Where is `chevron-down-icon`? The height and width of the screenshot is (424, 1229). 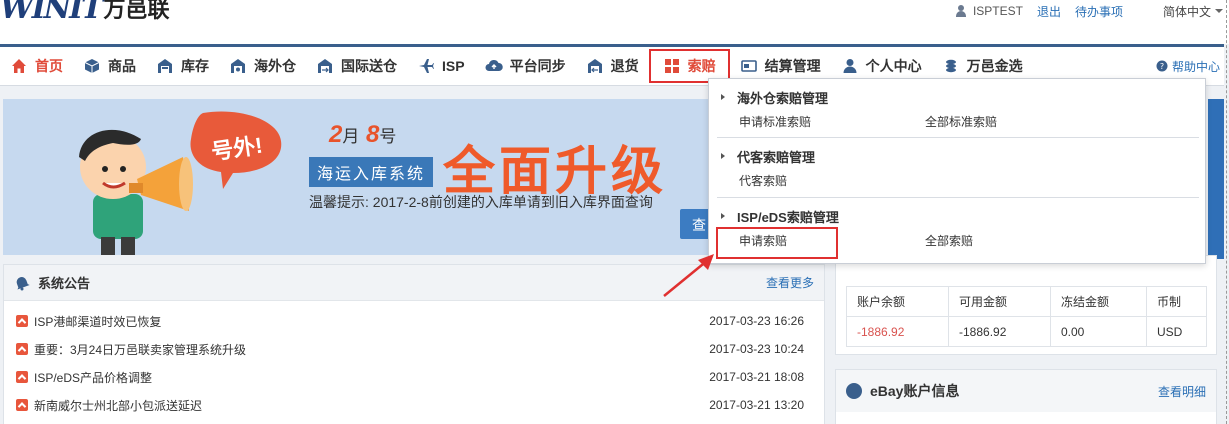 chevron-down-icon is located at coordinates (1219, 11).